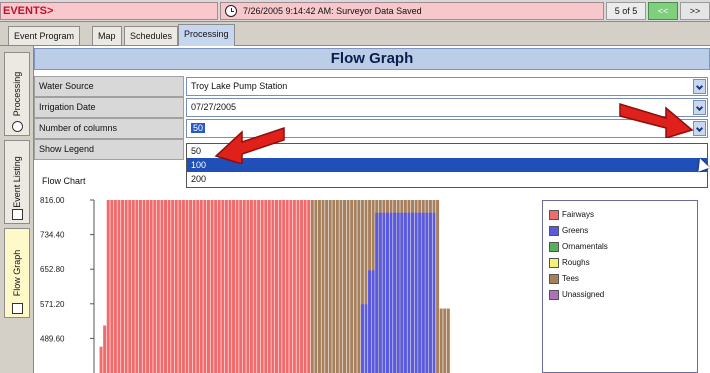 Image resolution: width=710 pixels, height=373 pixels. I want to click on side-tab-processing: Processing, so click(17, 94).